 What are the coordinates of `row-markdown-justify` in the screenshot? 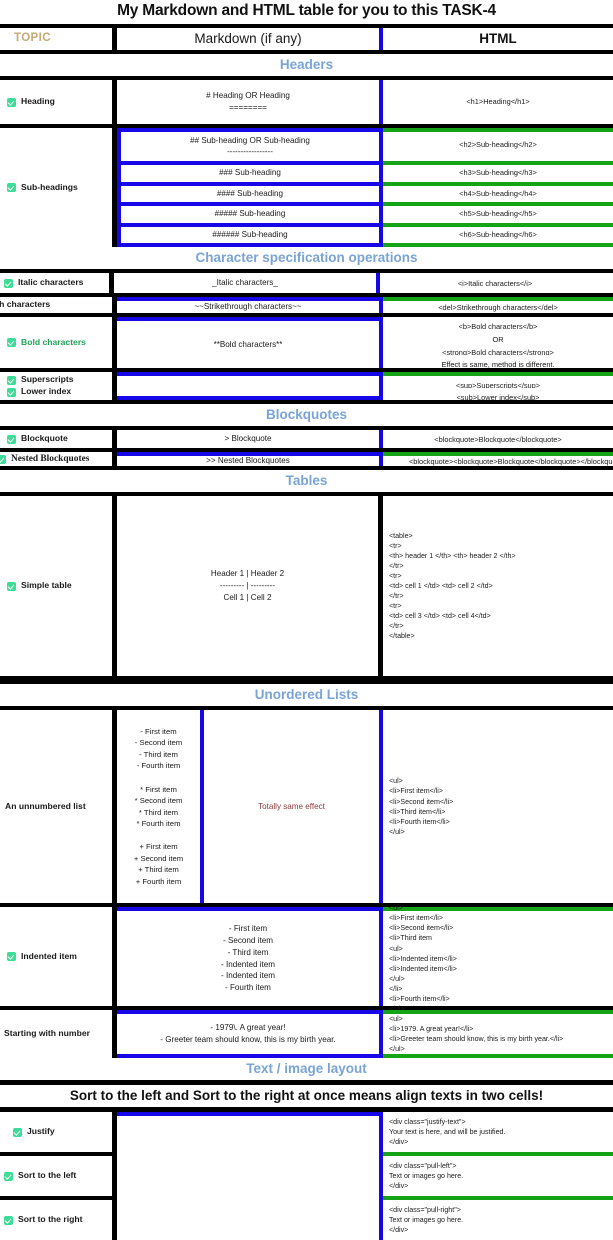 It's located at (250, 1134).